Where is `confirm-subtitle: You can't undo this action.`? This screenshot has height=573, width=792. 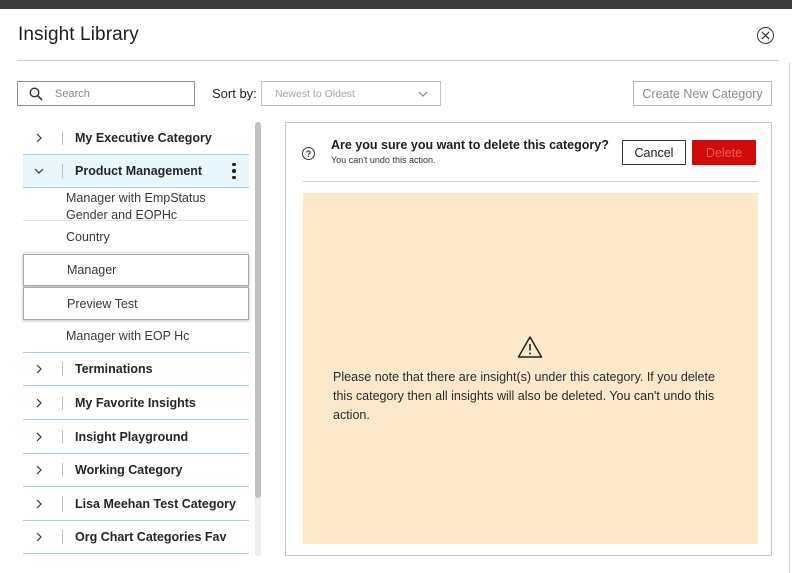
confirm-subtitle: You can't undo this action. is located at coordinates (383, 160).